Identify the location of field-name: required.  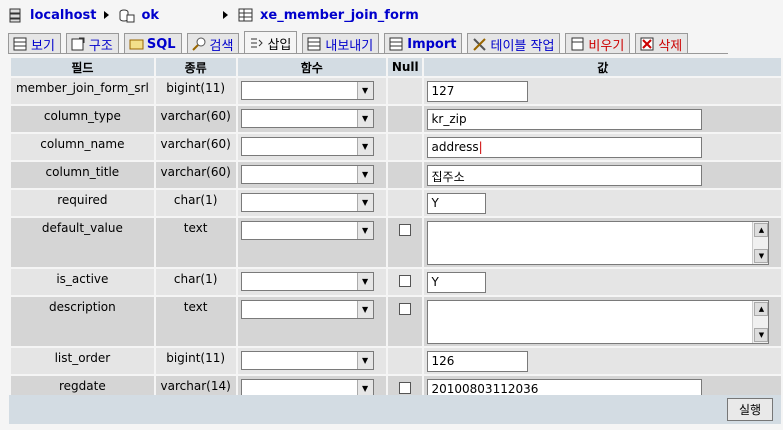
(82, 203).